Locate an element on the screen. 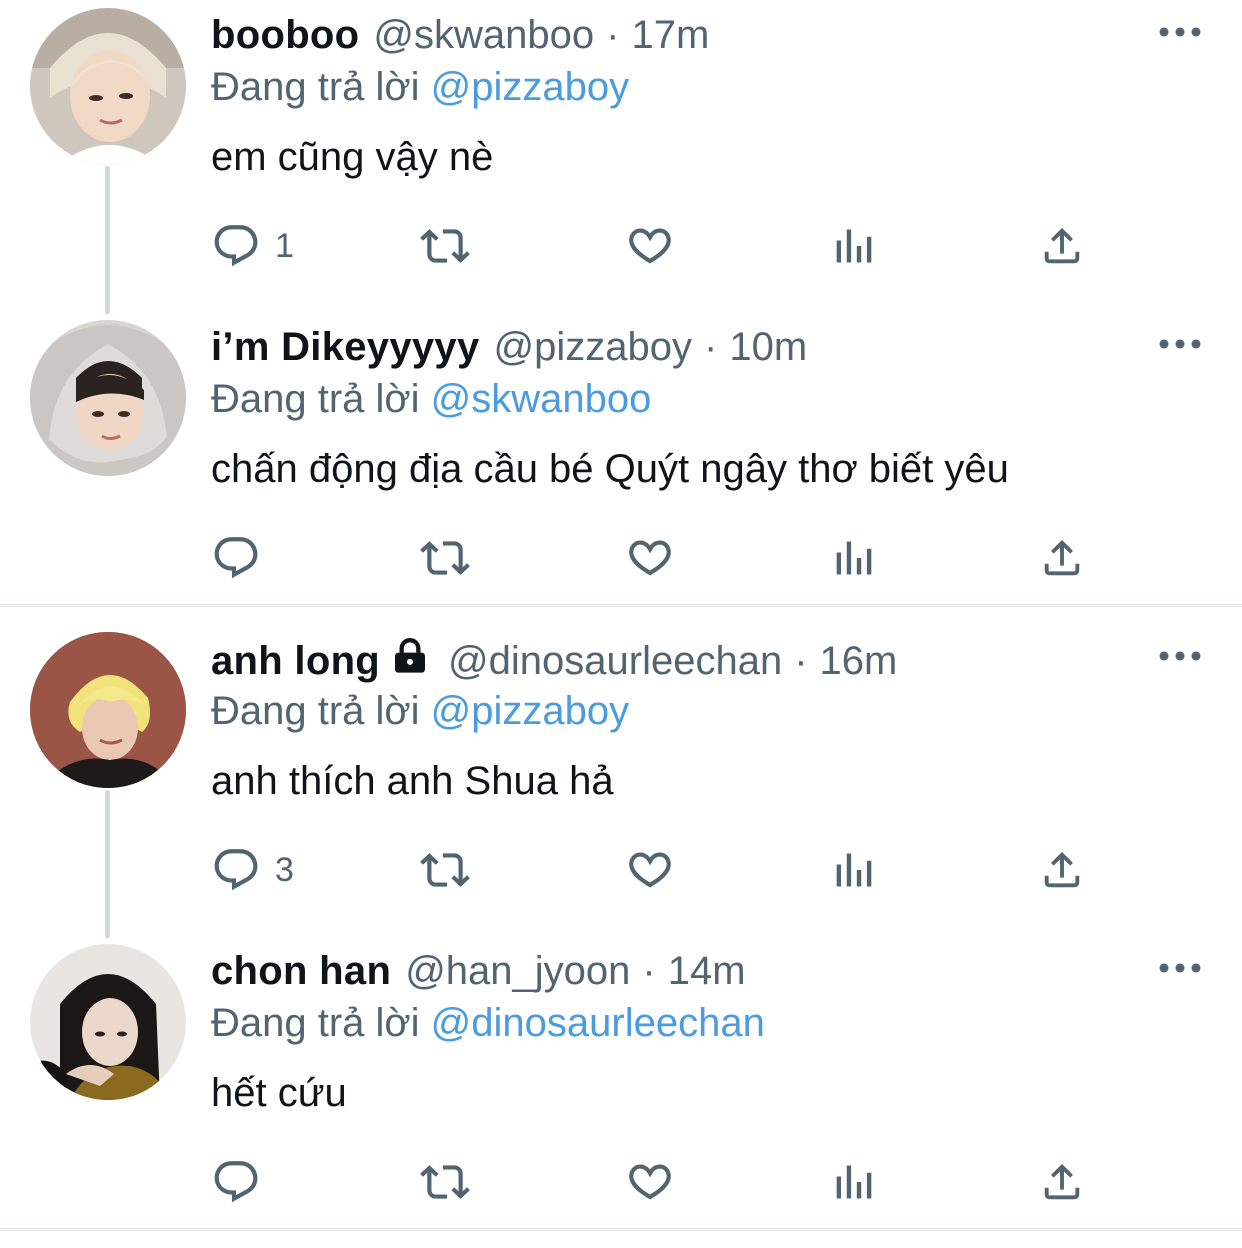 The width and height of the screenshot is (1242, 1248). tweet-header: chon han @han_jyoon · 14m is located at coordinates (478, 971).